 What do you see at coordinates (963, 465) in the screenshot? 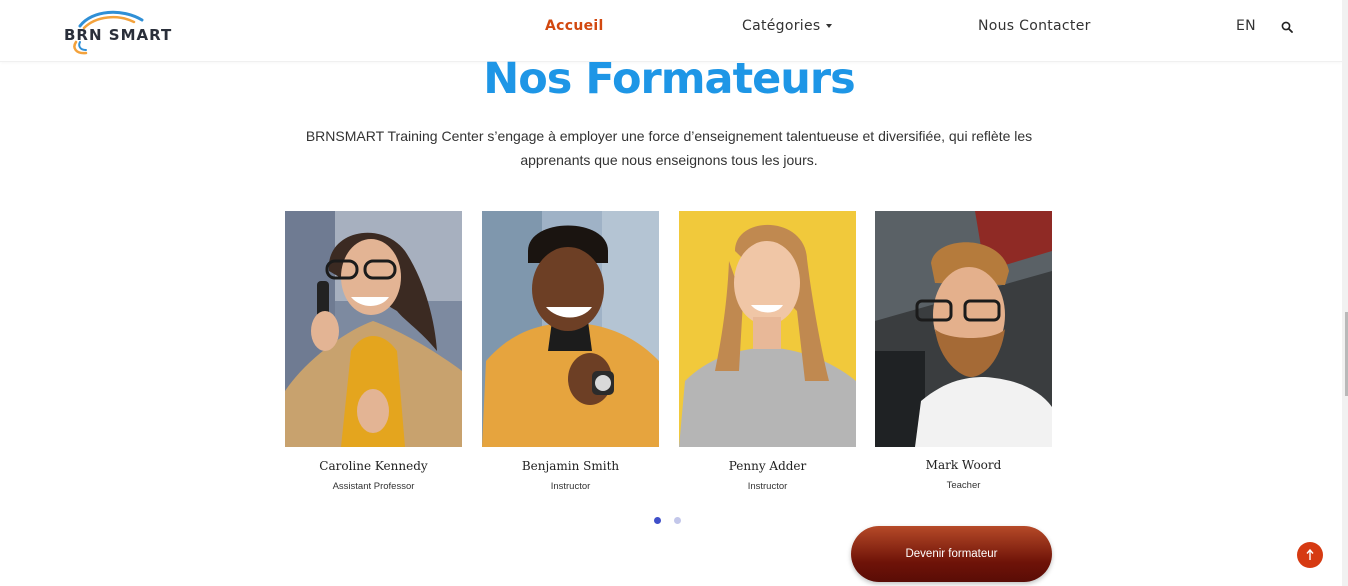
I see `trainer-name: Mark Woord` at bounding box center [963, 465].